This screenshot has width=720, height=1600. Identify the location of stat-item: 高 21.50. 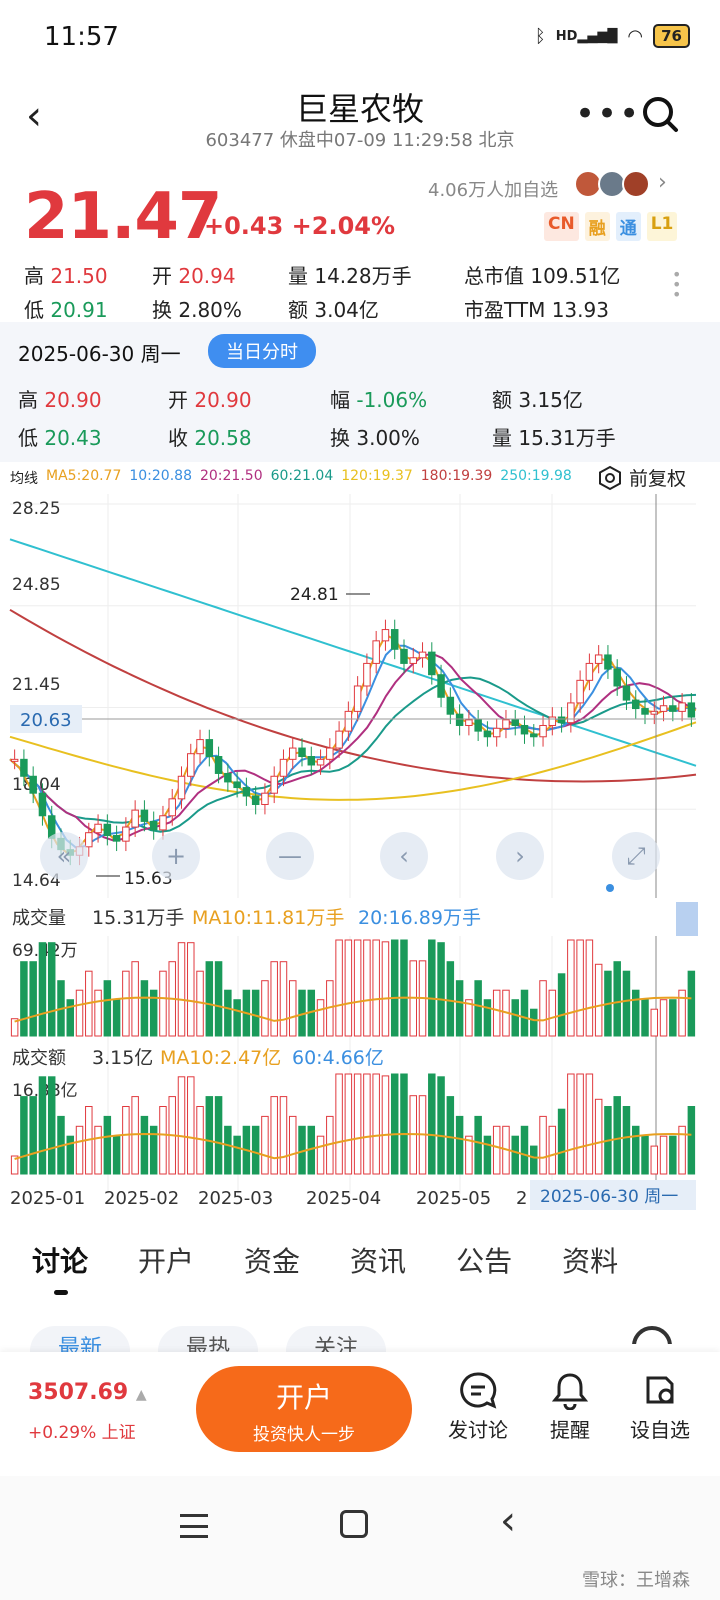
(66, 274).